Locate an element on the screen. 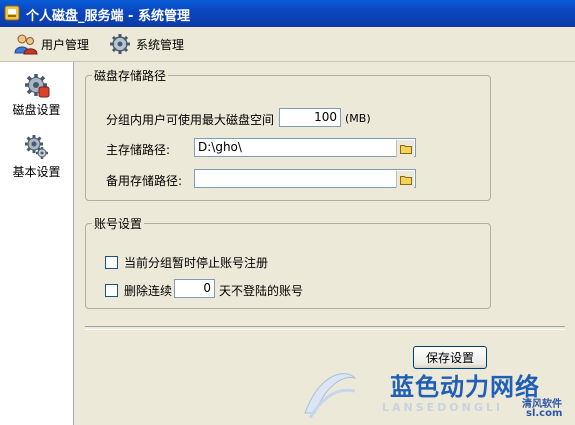 The width and height of the screenshot is (575, 425). sidebar-item-disk-settings: 磁盘设置 is located at coordinates (36, 95).